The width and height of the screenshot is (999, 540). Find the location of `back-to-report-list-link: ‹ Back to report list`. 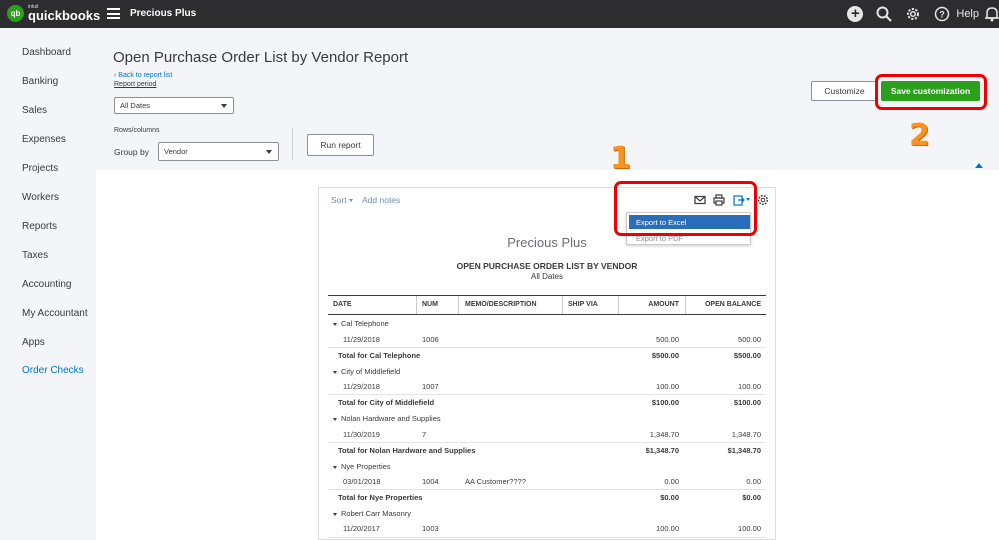

back-to-report-list-link: ‹ Back to report list is located at coordinates (143, 75).